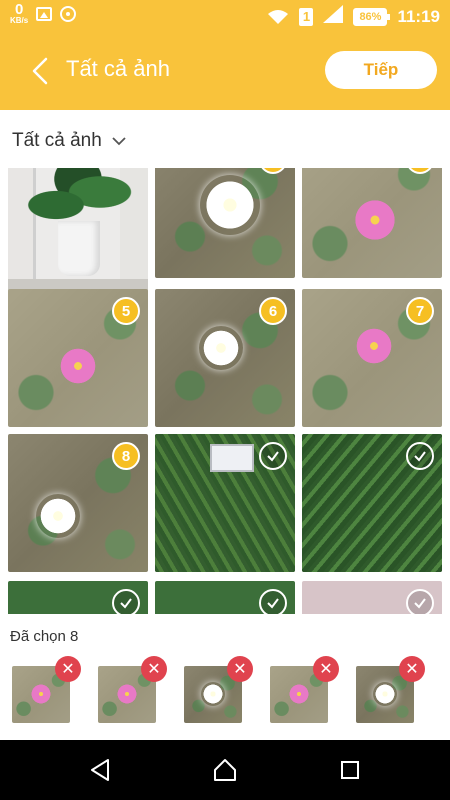 This screenshot has height=800, width=450. Describe the element at coordinates (225, 358) in the screenshot. I see `photo-cell: 6` at that location.